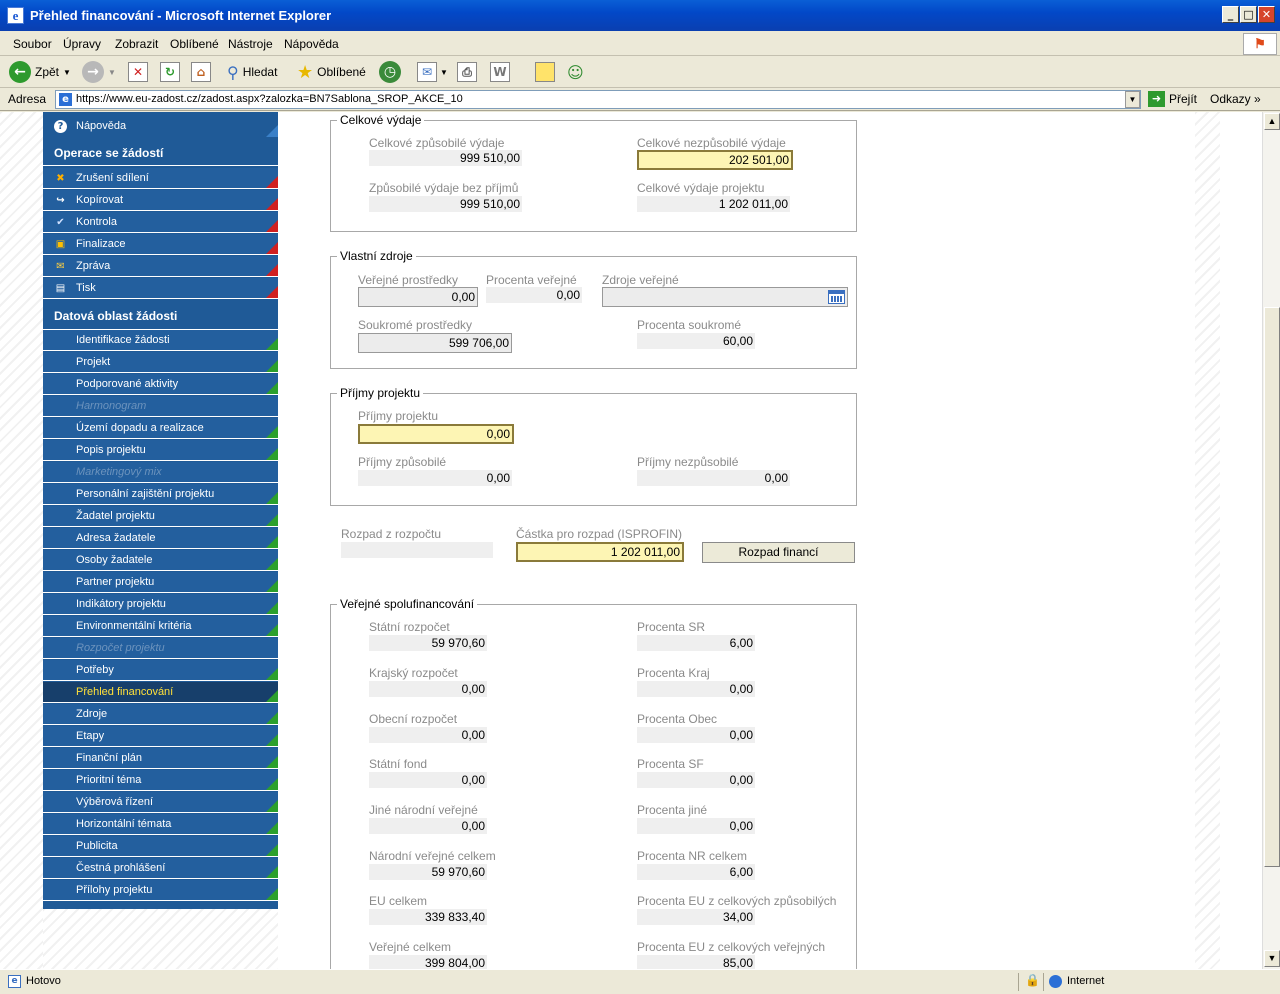  I want to click on go-button: ➜ Přejít, so click(1172, 99).